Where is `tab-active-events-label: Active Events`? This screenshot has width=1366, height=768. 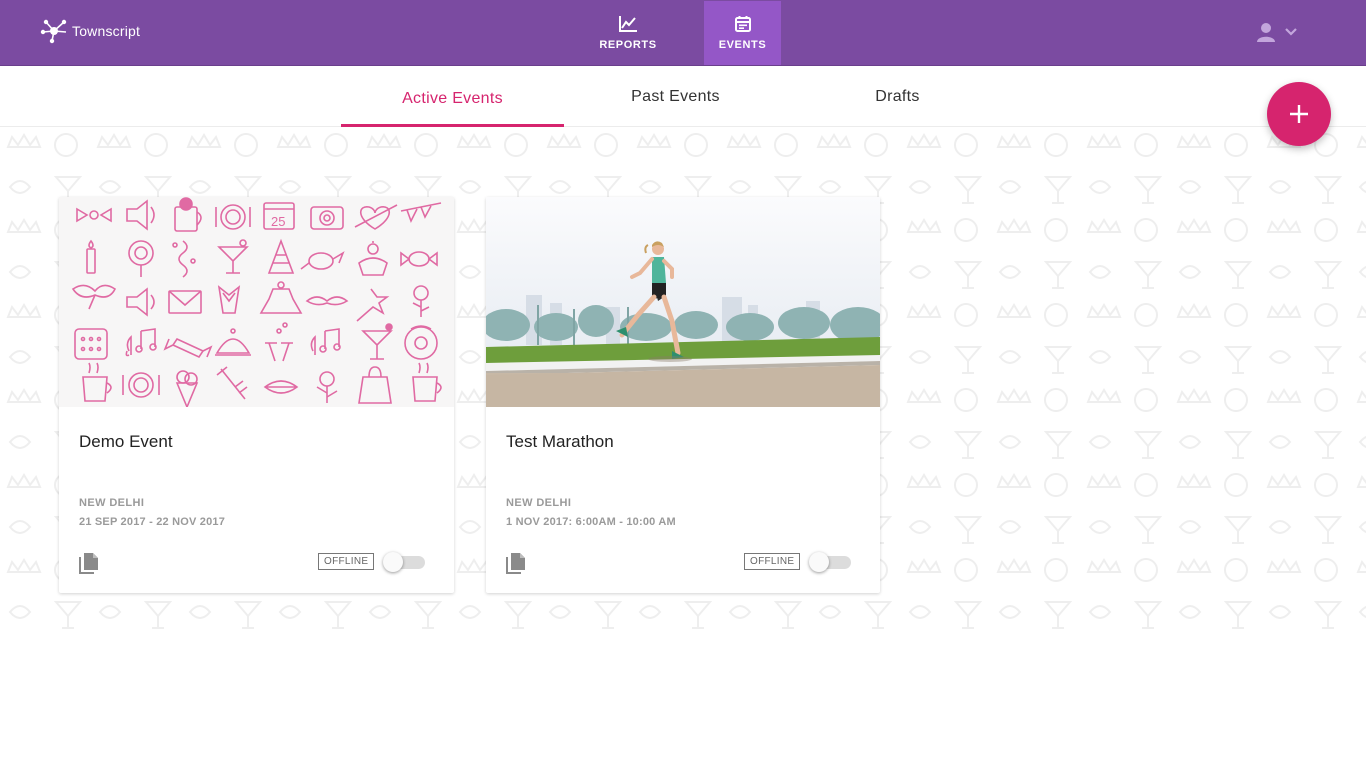
tab-active-events-label: Active Events is located at coordinates (452, 98).